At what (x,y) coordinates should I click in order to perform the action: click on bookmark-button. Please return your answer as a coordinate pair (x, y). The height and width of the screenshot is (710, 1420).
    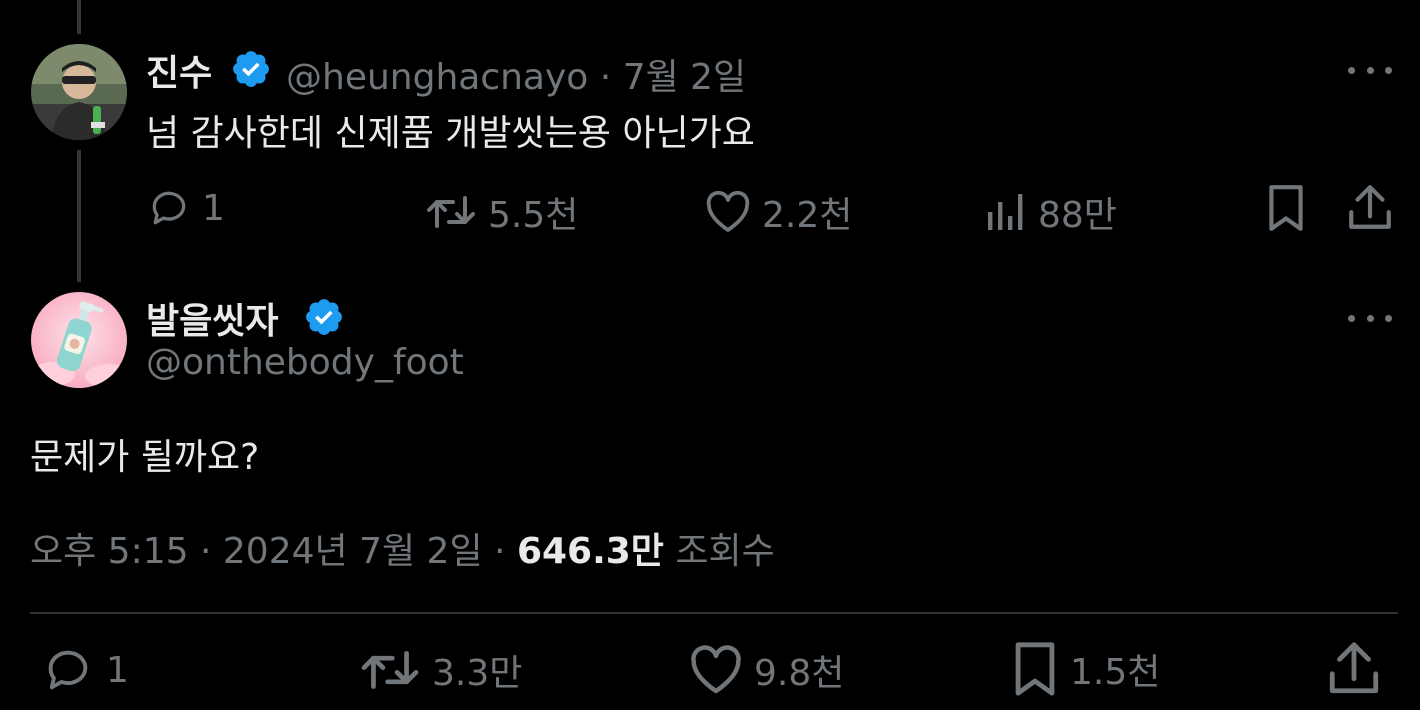
    Looking at the image, I should click on (1286, 208).